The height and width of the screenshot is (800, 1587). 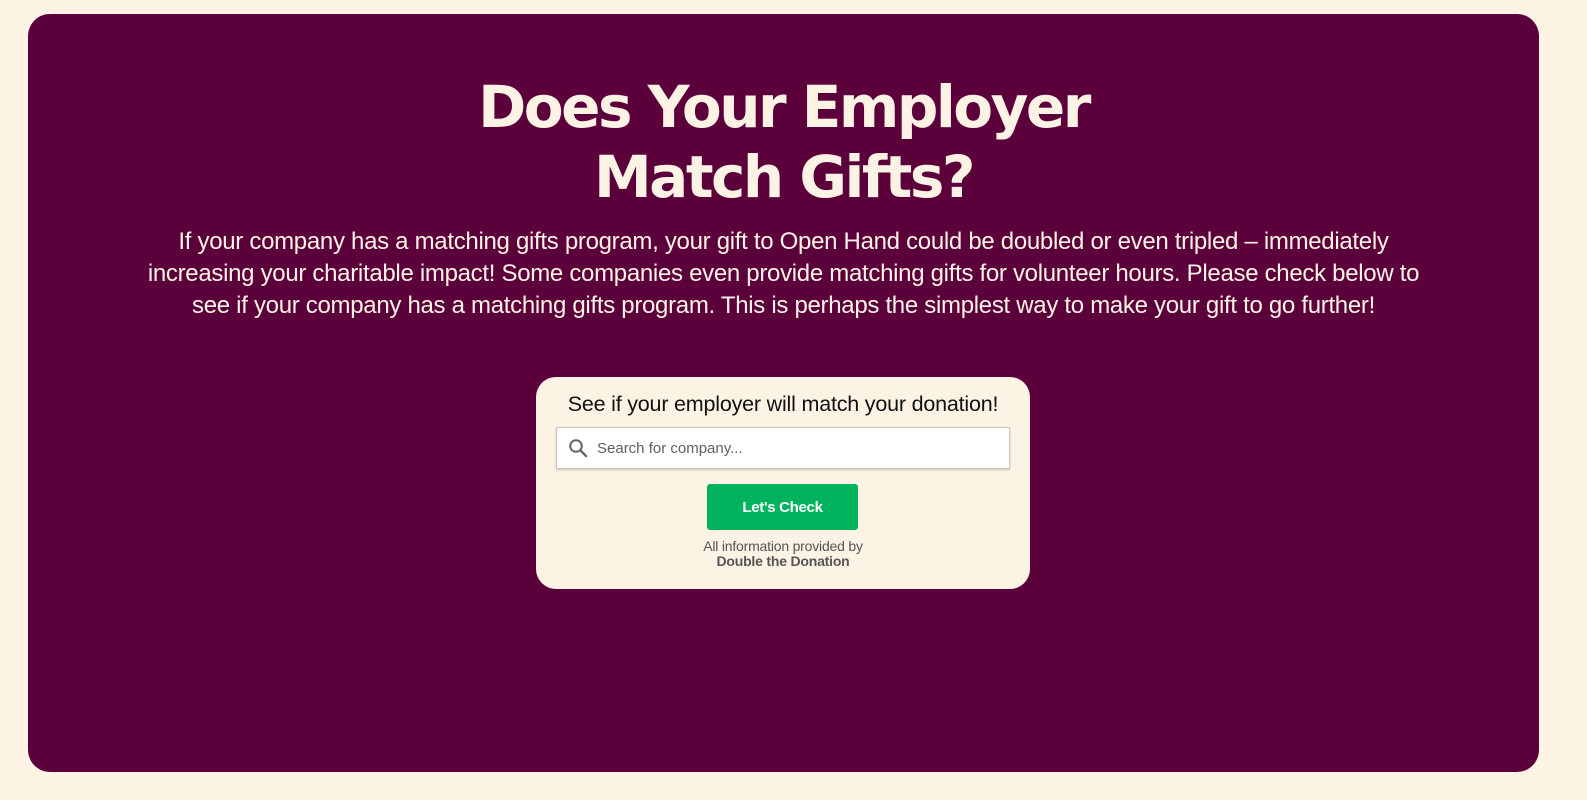 What do you see at coordinates (784, 177) in the screenshot?
I see `page-title-line-2: Match Gifts?` at bounding box center [784, 177].